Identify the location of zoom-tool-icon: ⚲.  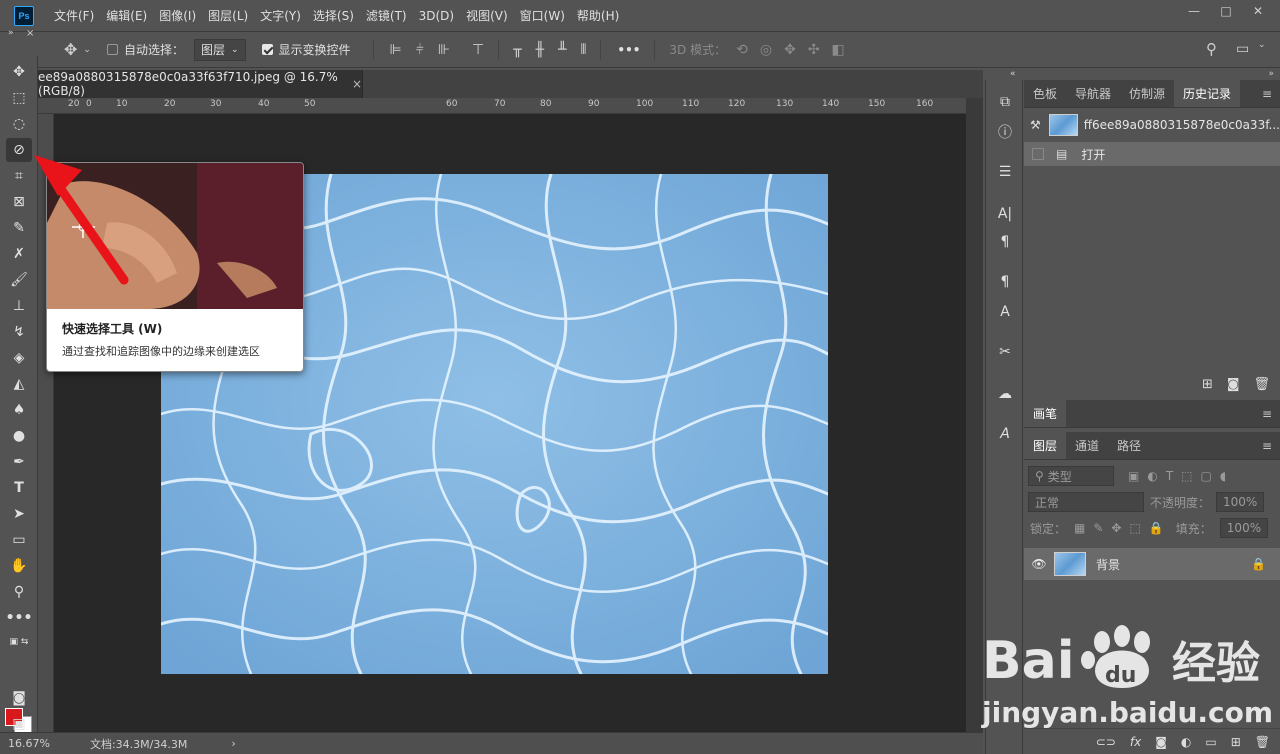
(19, 592).